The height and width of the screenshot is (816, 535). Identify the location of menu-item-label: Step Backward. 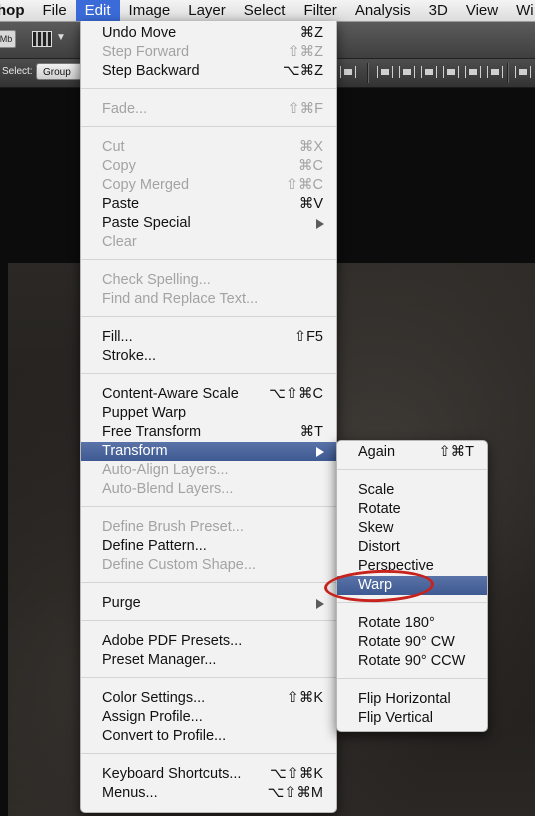
(151, 71).